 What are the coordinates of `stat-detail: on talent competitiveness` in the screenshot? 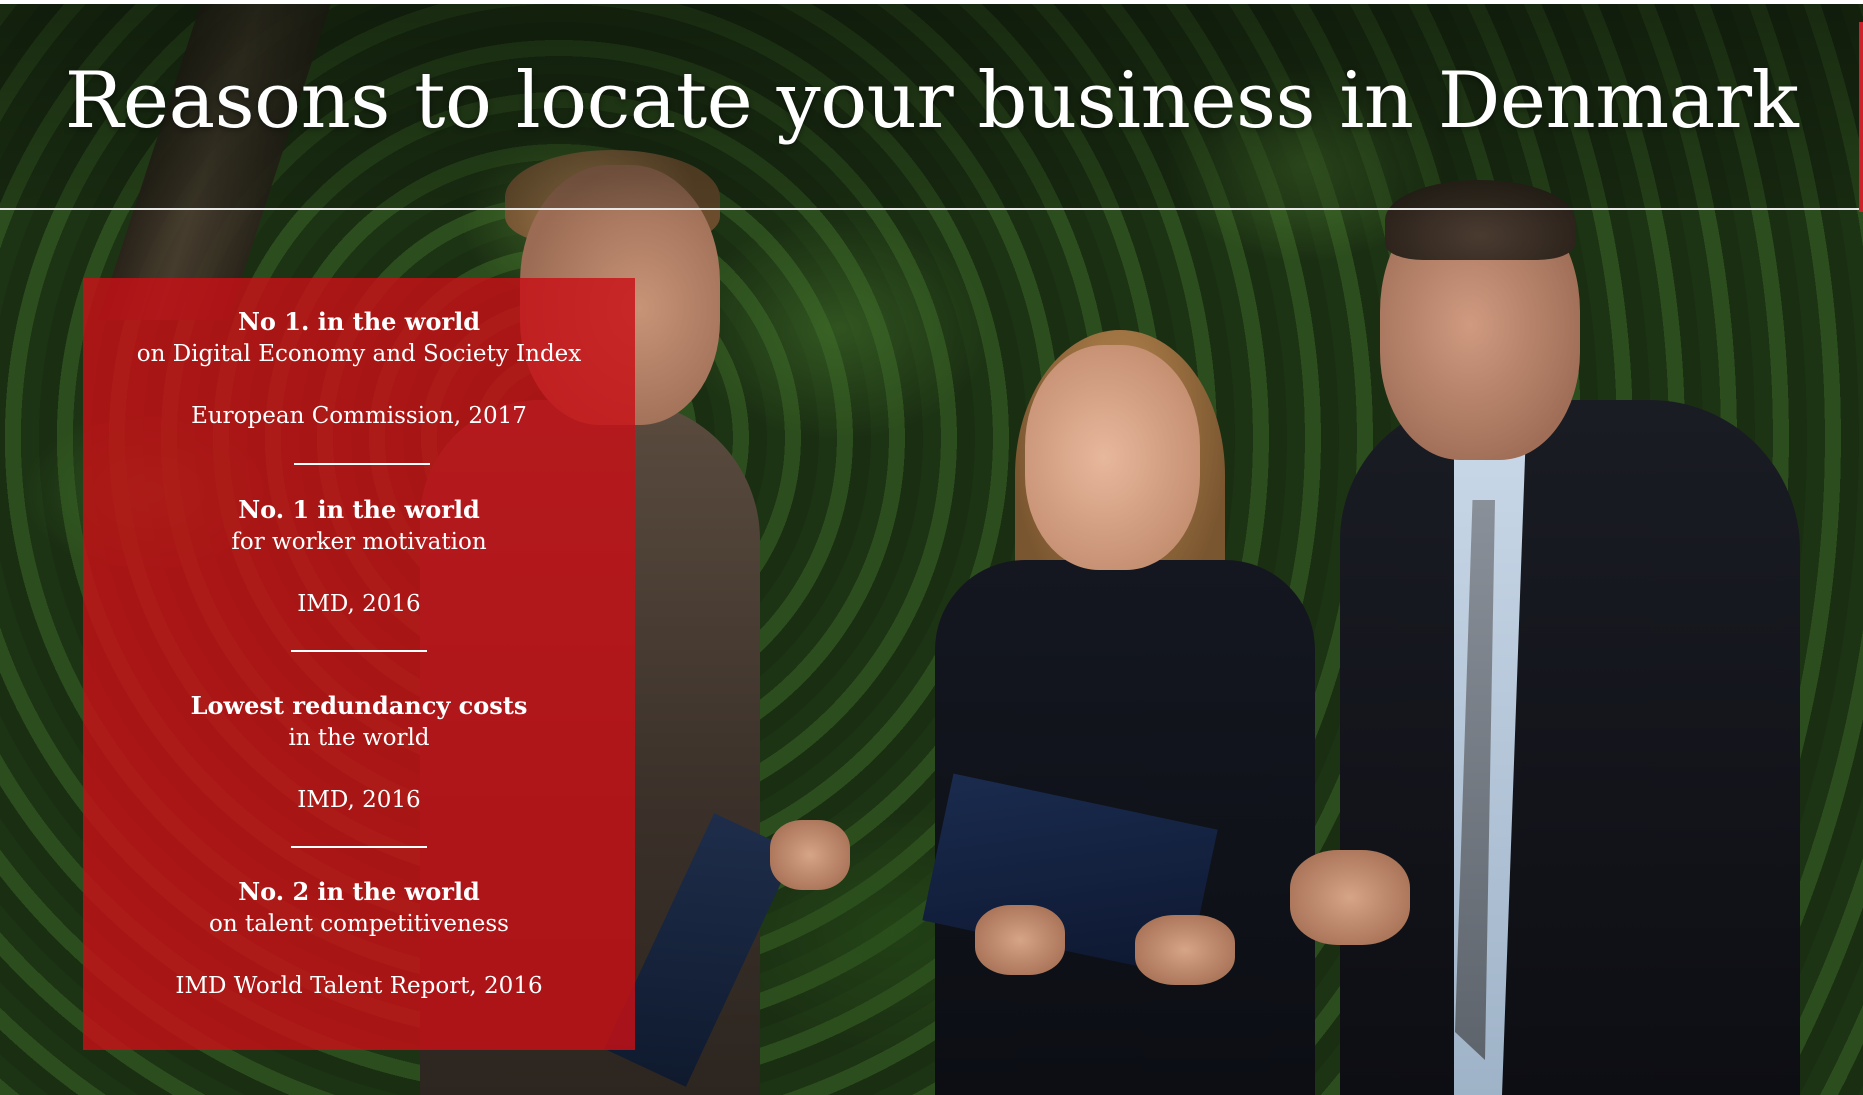 It's located at (359, 924).